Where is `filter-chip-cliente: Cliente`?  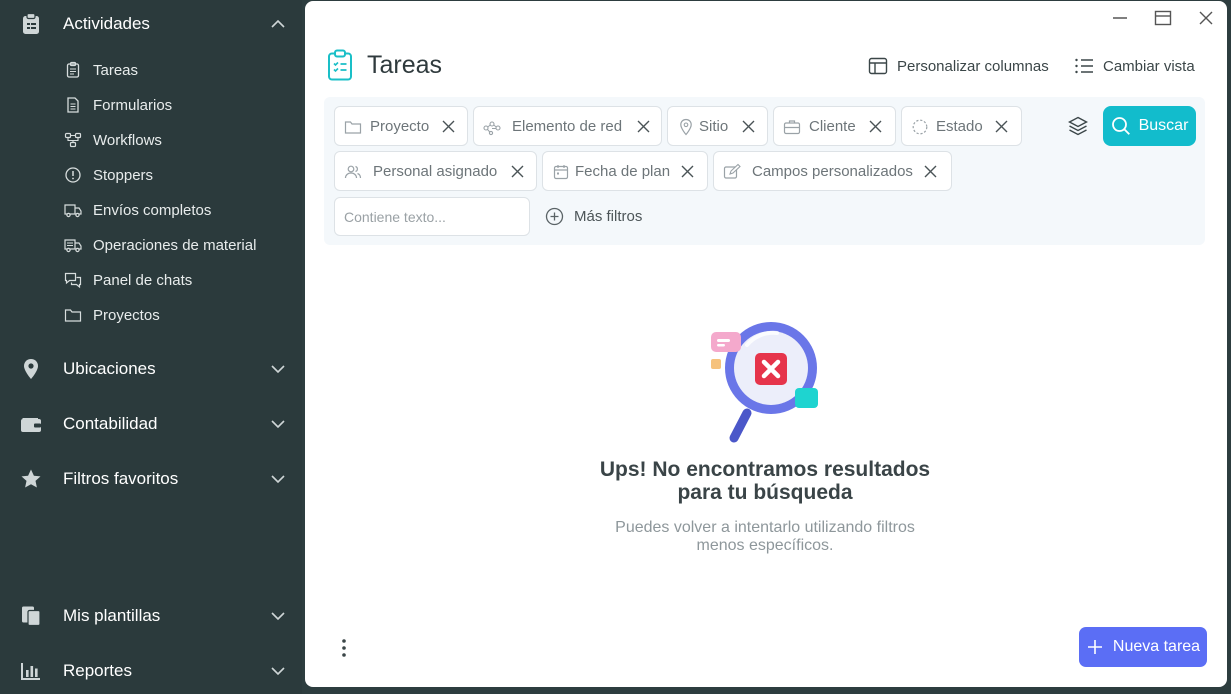 filter-chip-cliente: Cliente is located at coordinates (834, 126).